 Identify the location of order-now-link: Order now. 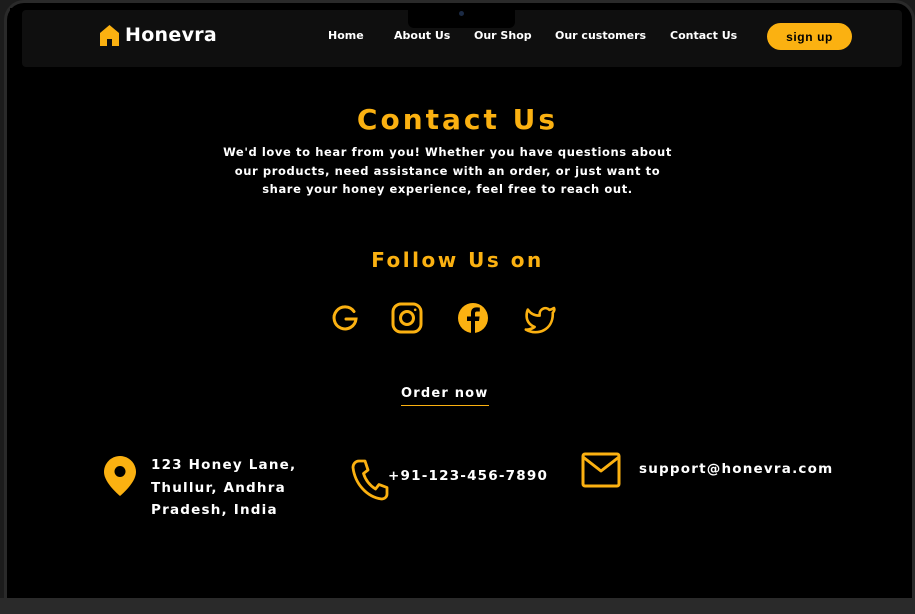
(445, 396).